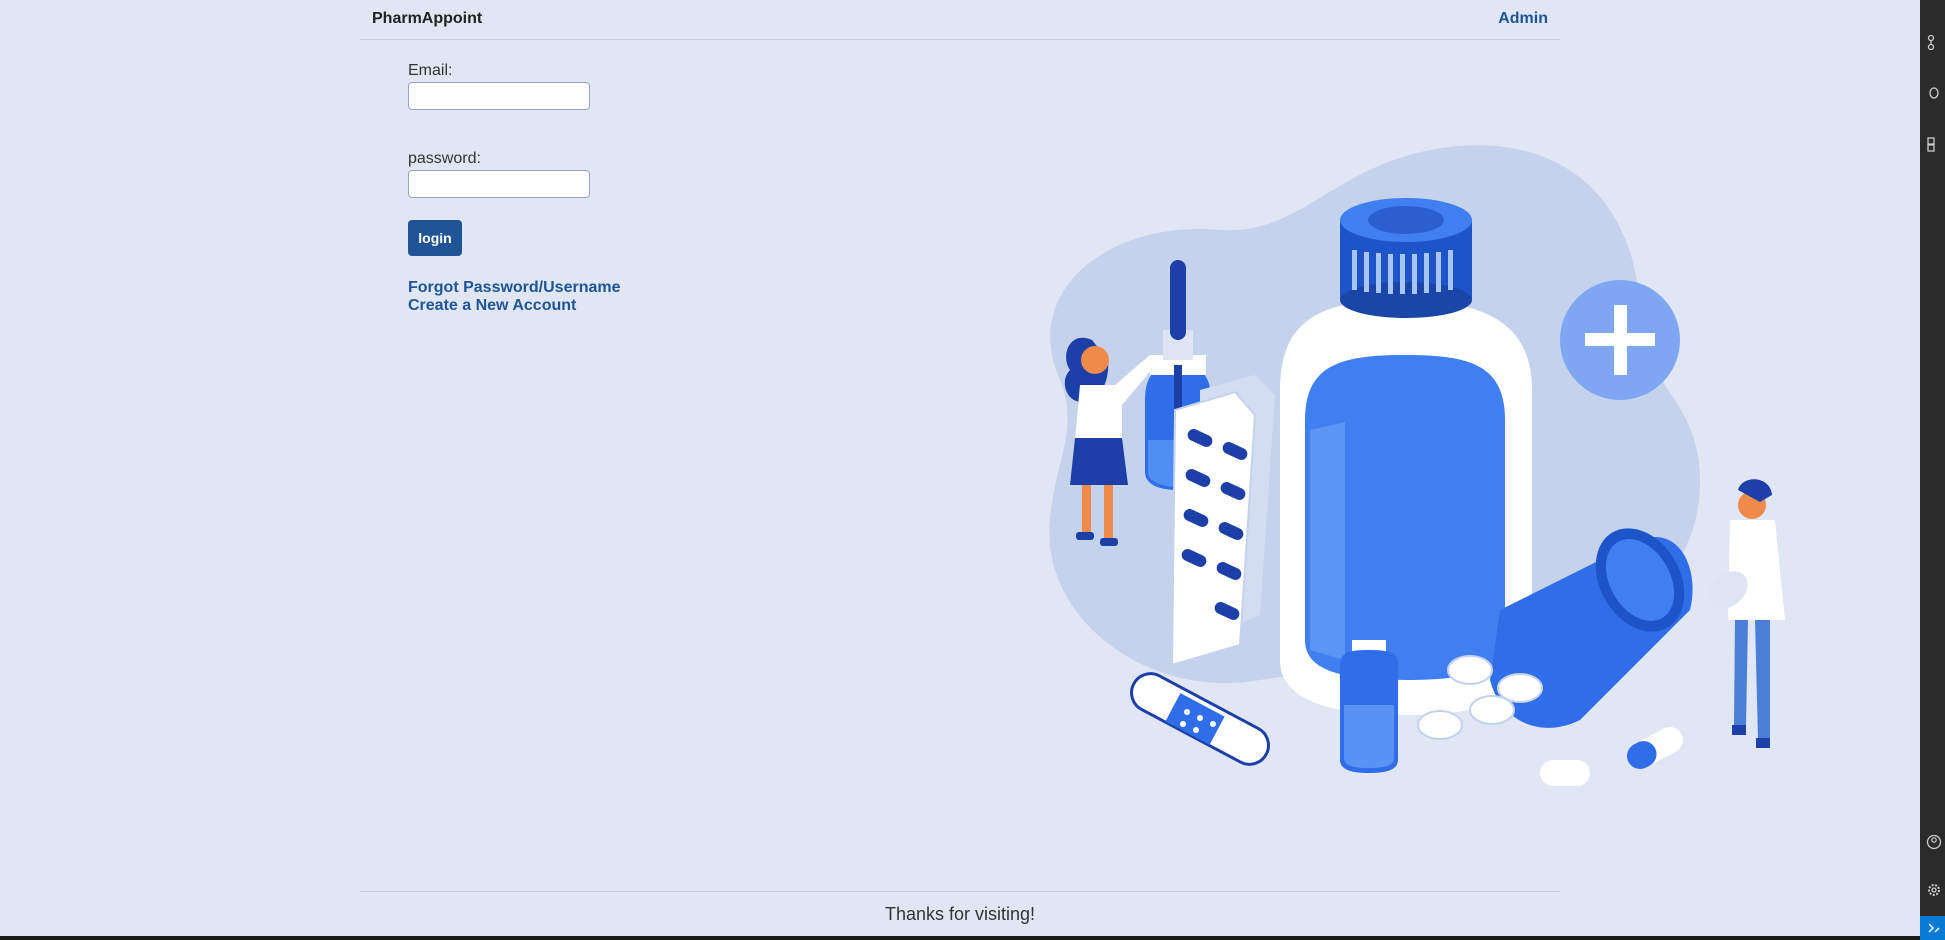  Describe the element at coordinates (1523, 19) in the screenshot. I see `admin-link: Admin` at that location.